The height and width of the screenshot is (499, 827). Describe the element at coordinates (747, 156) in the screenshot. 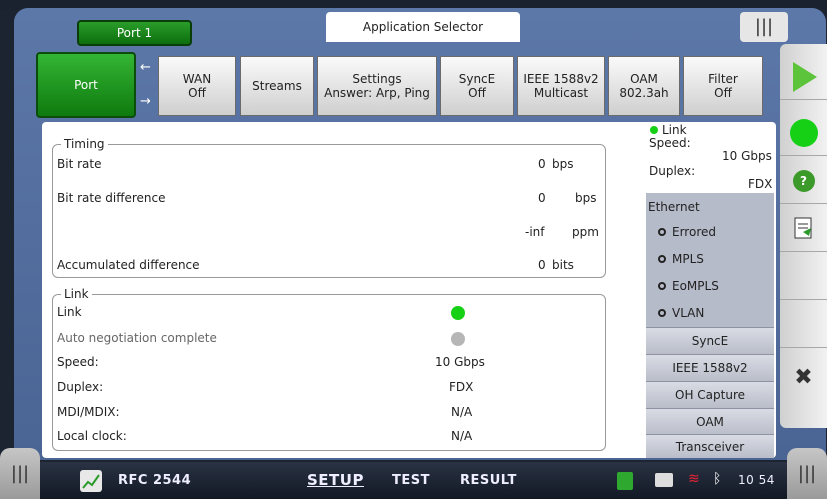

I see `status-speed-value: 10 Gbps` at that location.